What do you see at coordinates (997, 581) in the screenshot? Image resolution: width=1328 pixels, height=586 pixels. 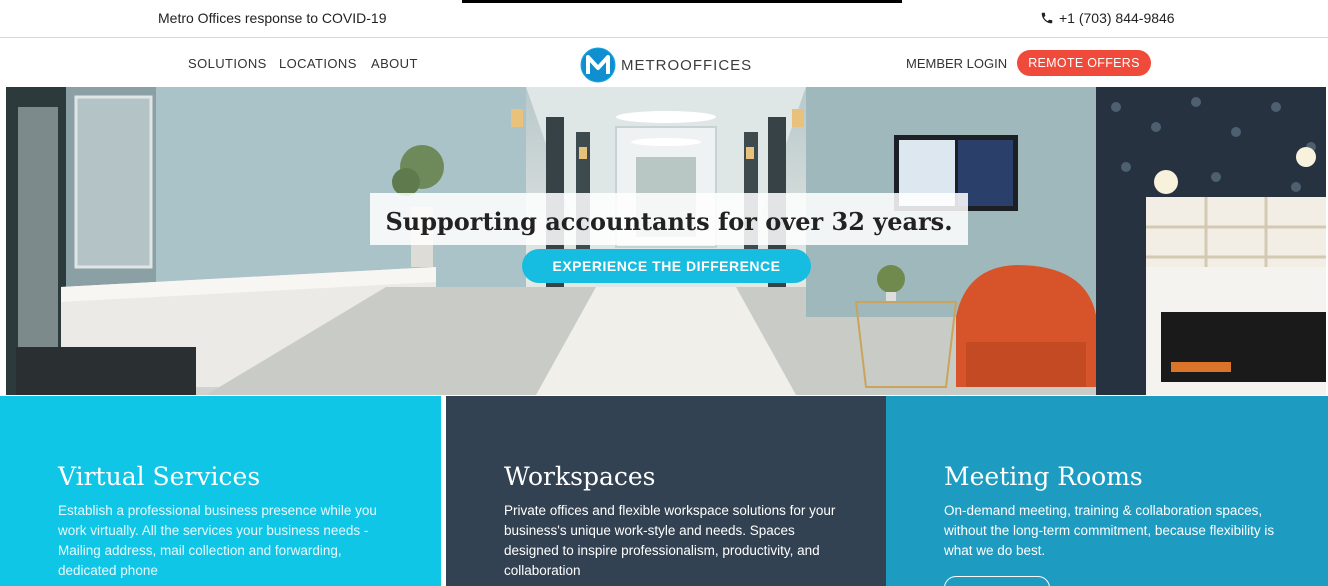 I see `meeting-rooms-outline-button` at bounding box center [997, 581].